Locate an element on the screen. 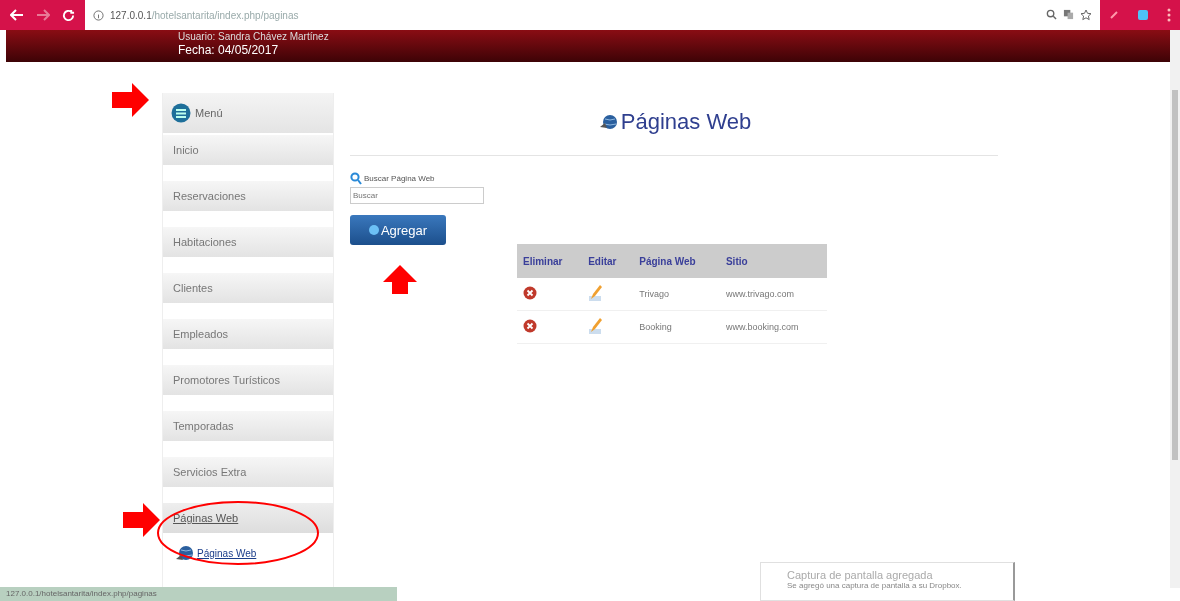  column-header: Editar is located at coordinates (608, 261).